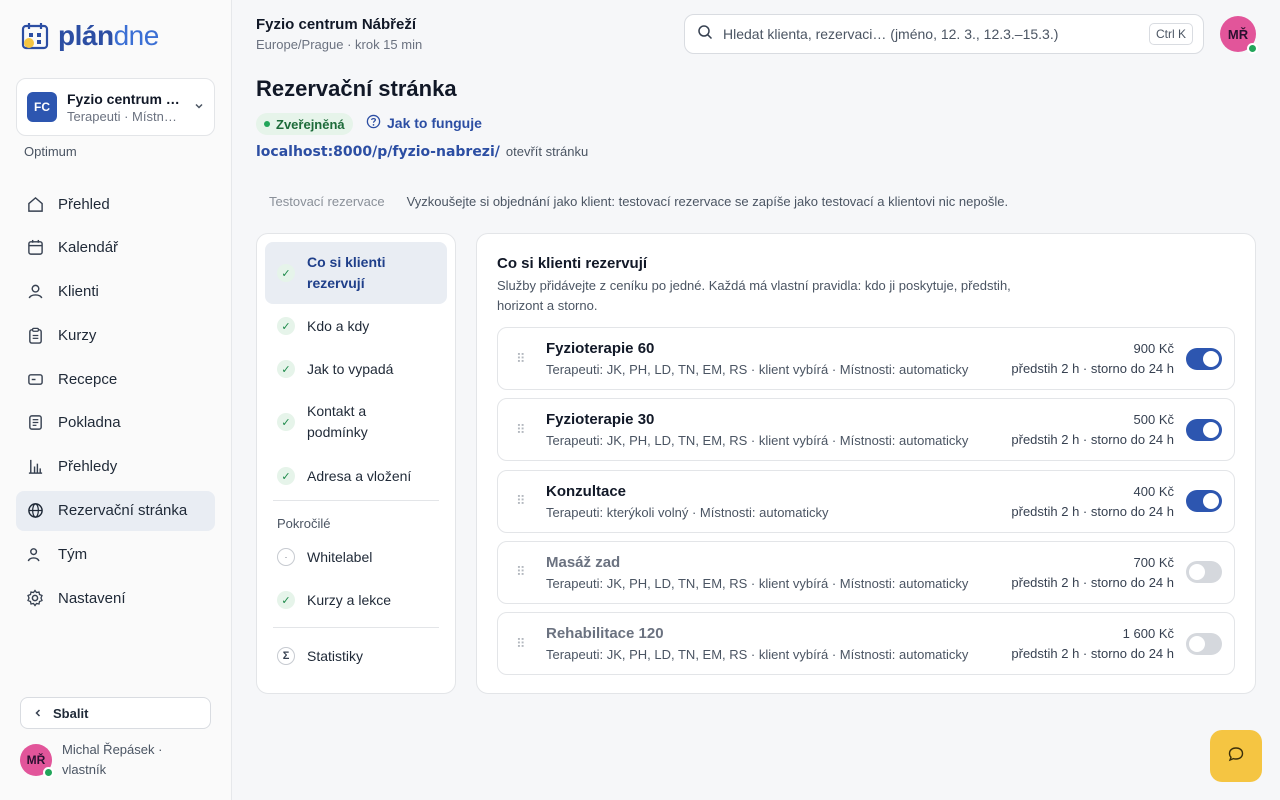  What do you see at coordinates (320, 201) in the screenshot?
I see `test-booking-button: Testovací rezervace` at bounding box center [320, 201].